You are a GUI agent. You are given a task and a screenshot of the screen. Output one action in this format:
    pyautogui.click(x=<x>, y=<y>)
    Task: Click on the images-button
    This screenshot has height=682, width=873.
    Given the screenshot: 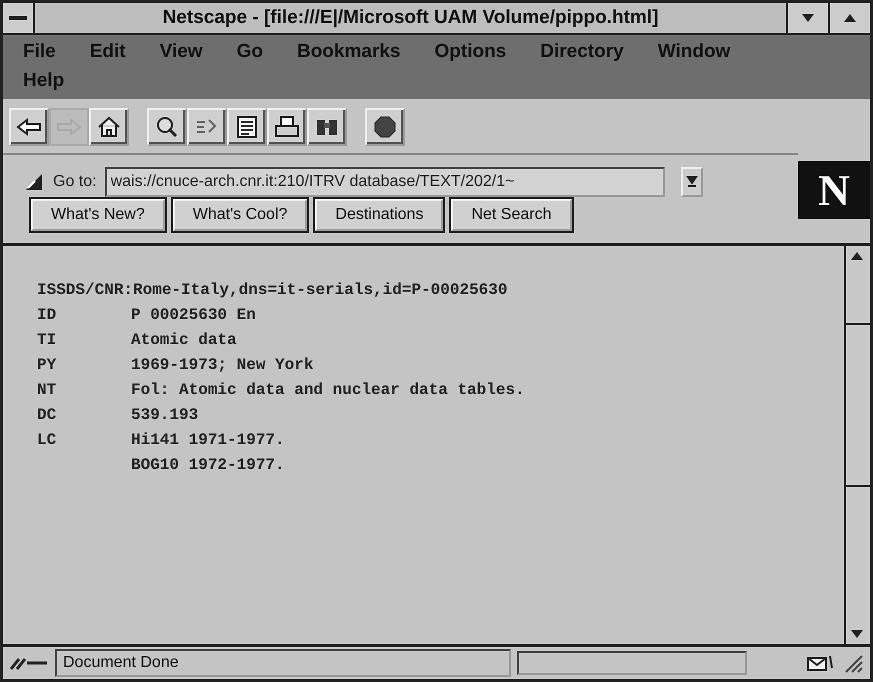 What is the action you would take?
    pyautogui.click(x=167, y=127)
    